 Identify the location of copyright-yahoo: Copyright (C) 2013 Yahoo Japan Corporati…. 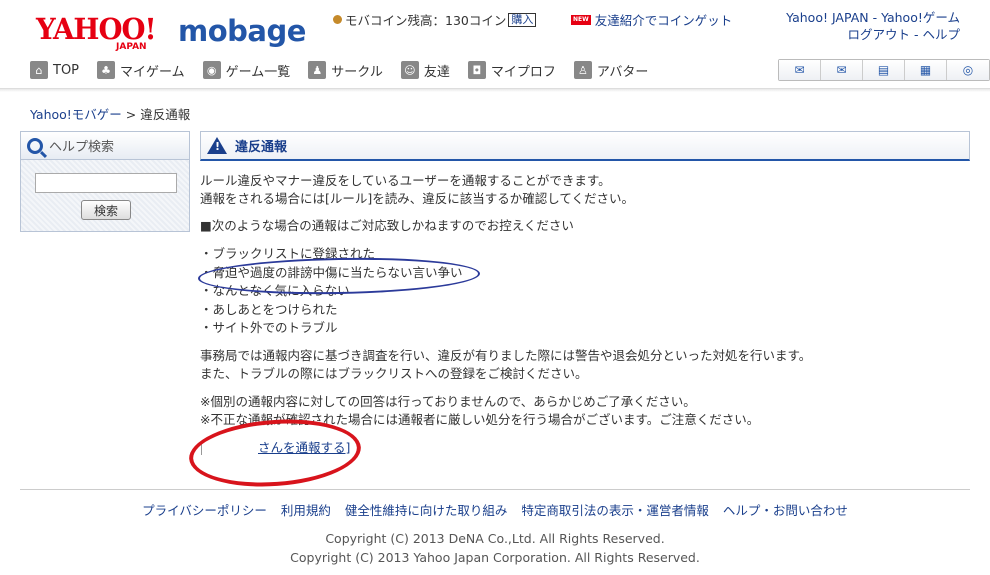
(495, 557).